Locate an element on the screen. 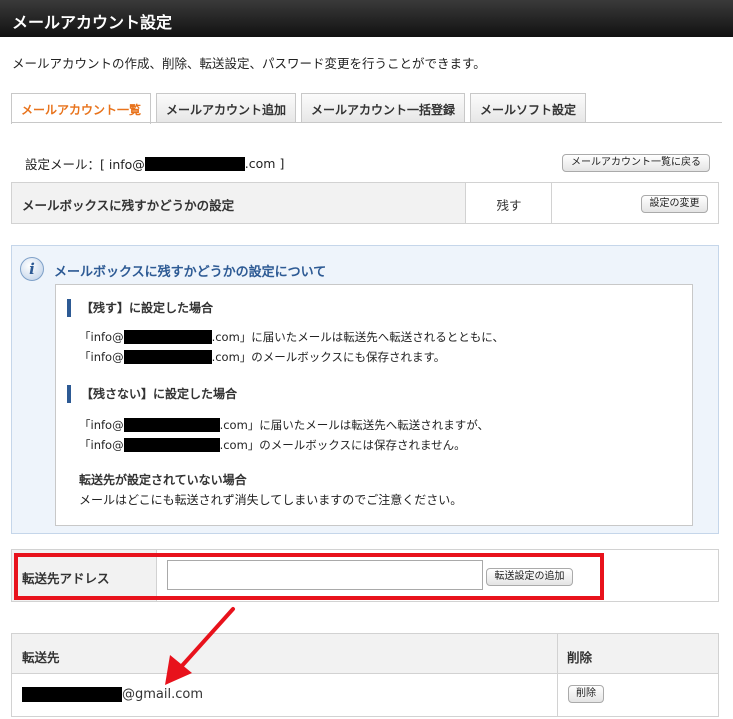 This screenshot has width=733, height=719. table-row: @gmail.com is located at coordinates (112, 694).